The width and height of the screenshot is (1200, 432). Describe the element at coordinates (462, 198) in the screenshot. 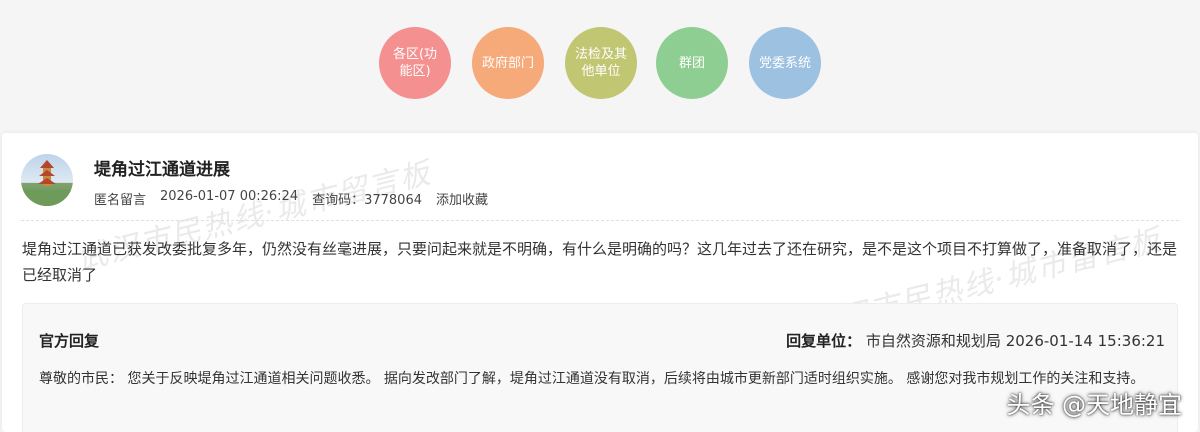

I see `add-favorite-link: 添加收藏` at that location.